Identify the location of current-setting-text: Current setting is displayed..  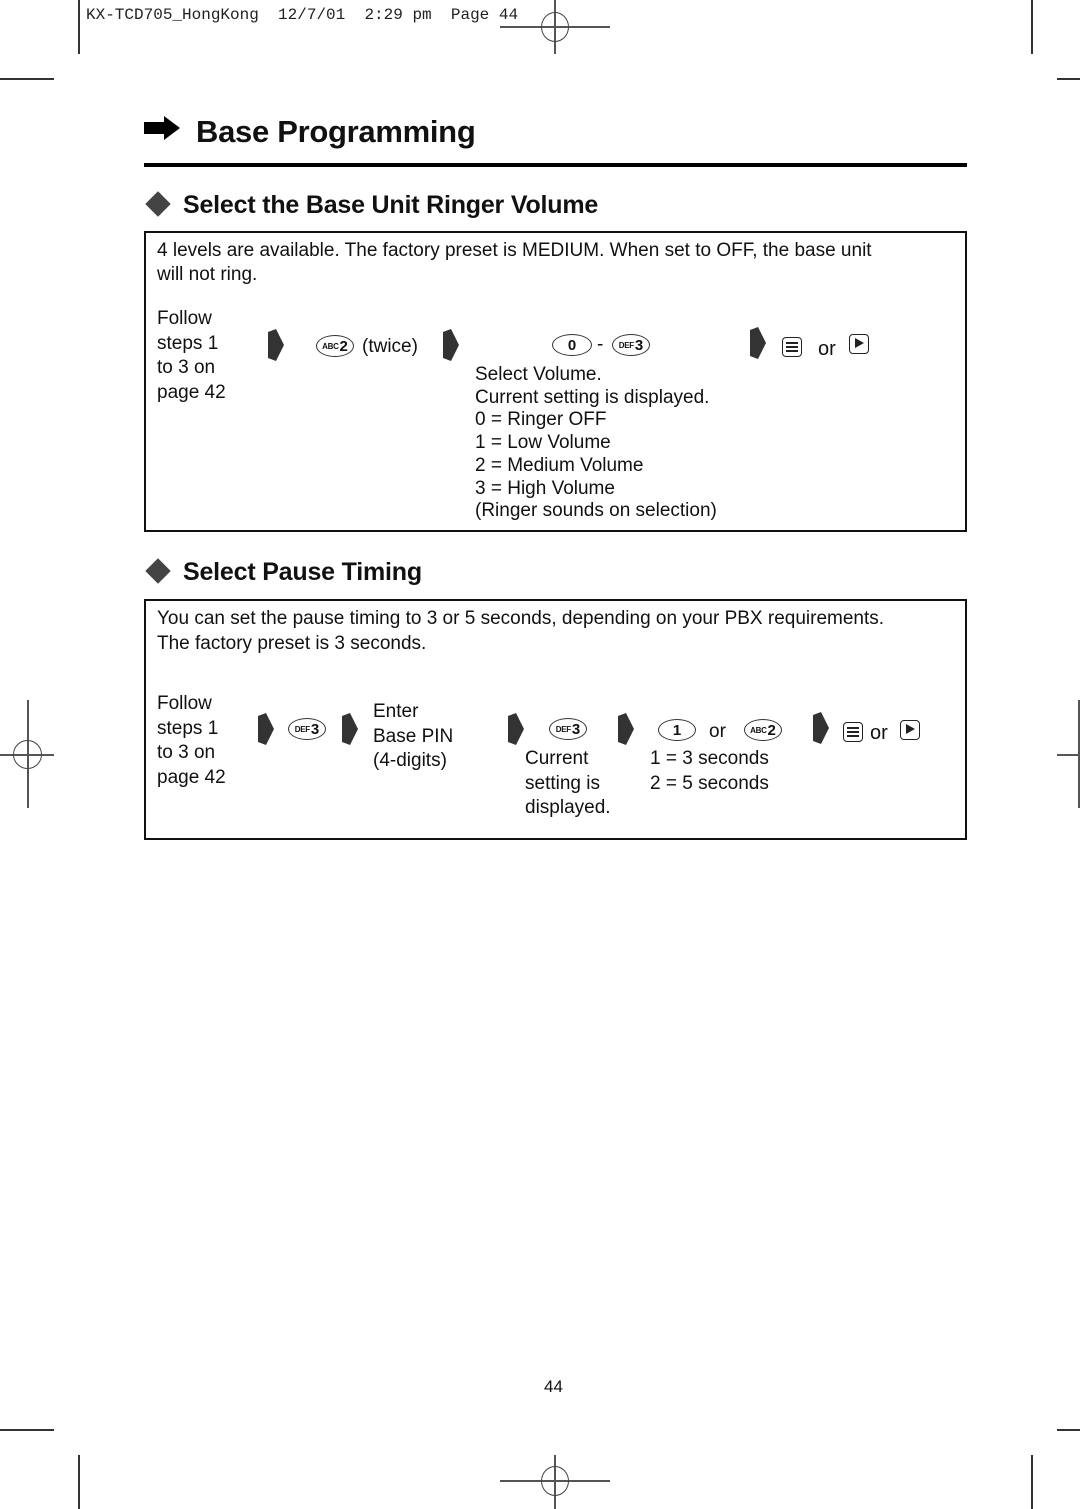
(568, 783).